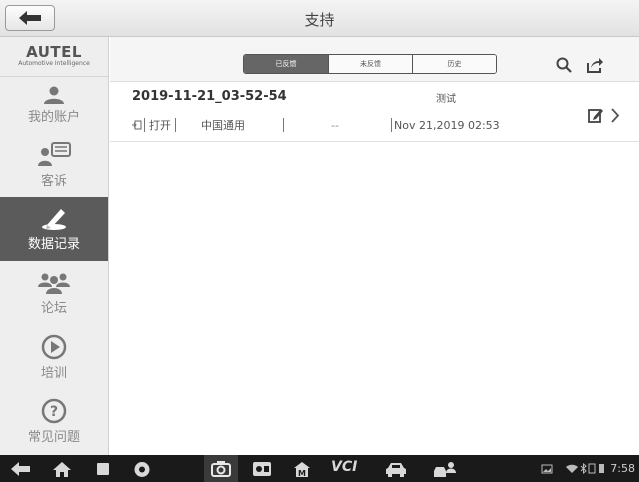 This screenshot has width=639, height=482. Describe the element at coordinates (286, 64) in the screenshot. I see `tab-feedback-sent: 已反馈` at that location.